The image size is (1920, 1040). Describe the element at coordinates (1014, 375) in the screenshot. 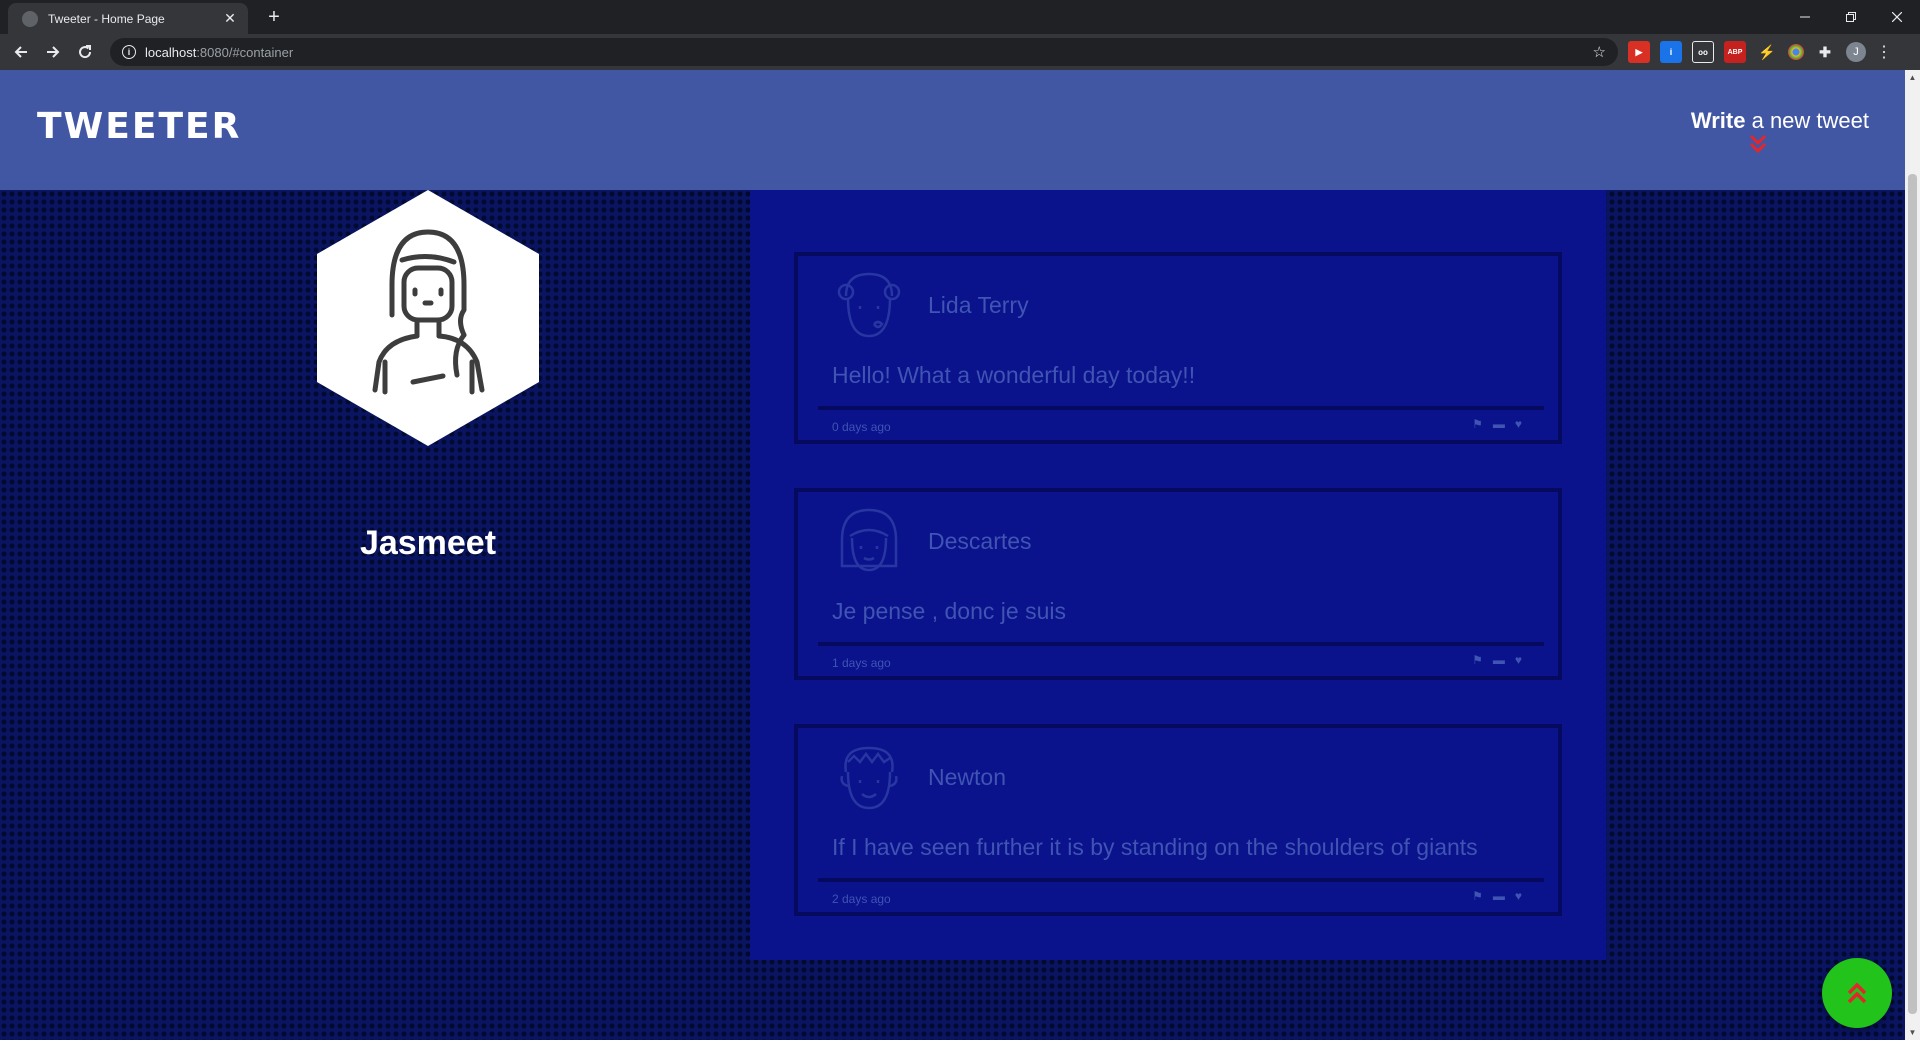

I see `tweet-text: Hello! What a wonderful day today!!` at that location.